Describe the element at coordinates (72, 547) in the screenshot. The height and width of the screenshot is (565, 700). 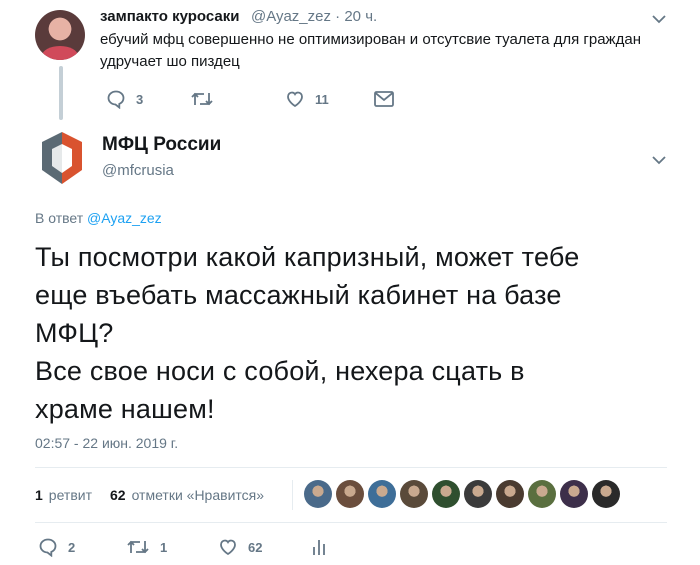
I see `reply-count: 2` at that location.